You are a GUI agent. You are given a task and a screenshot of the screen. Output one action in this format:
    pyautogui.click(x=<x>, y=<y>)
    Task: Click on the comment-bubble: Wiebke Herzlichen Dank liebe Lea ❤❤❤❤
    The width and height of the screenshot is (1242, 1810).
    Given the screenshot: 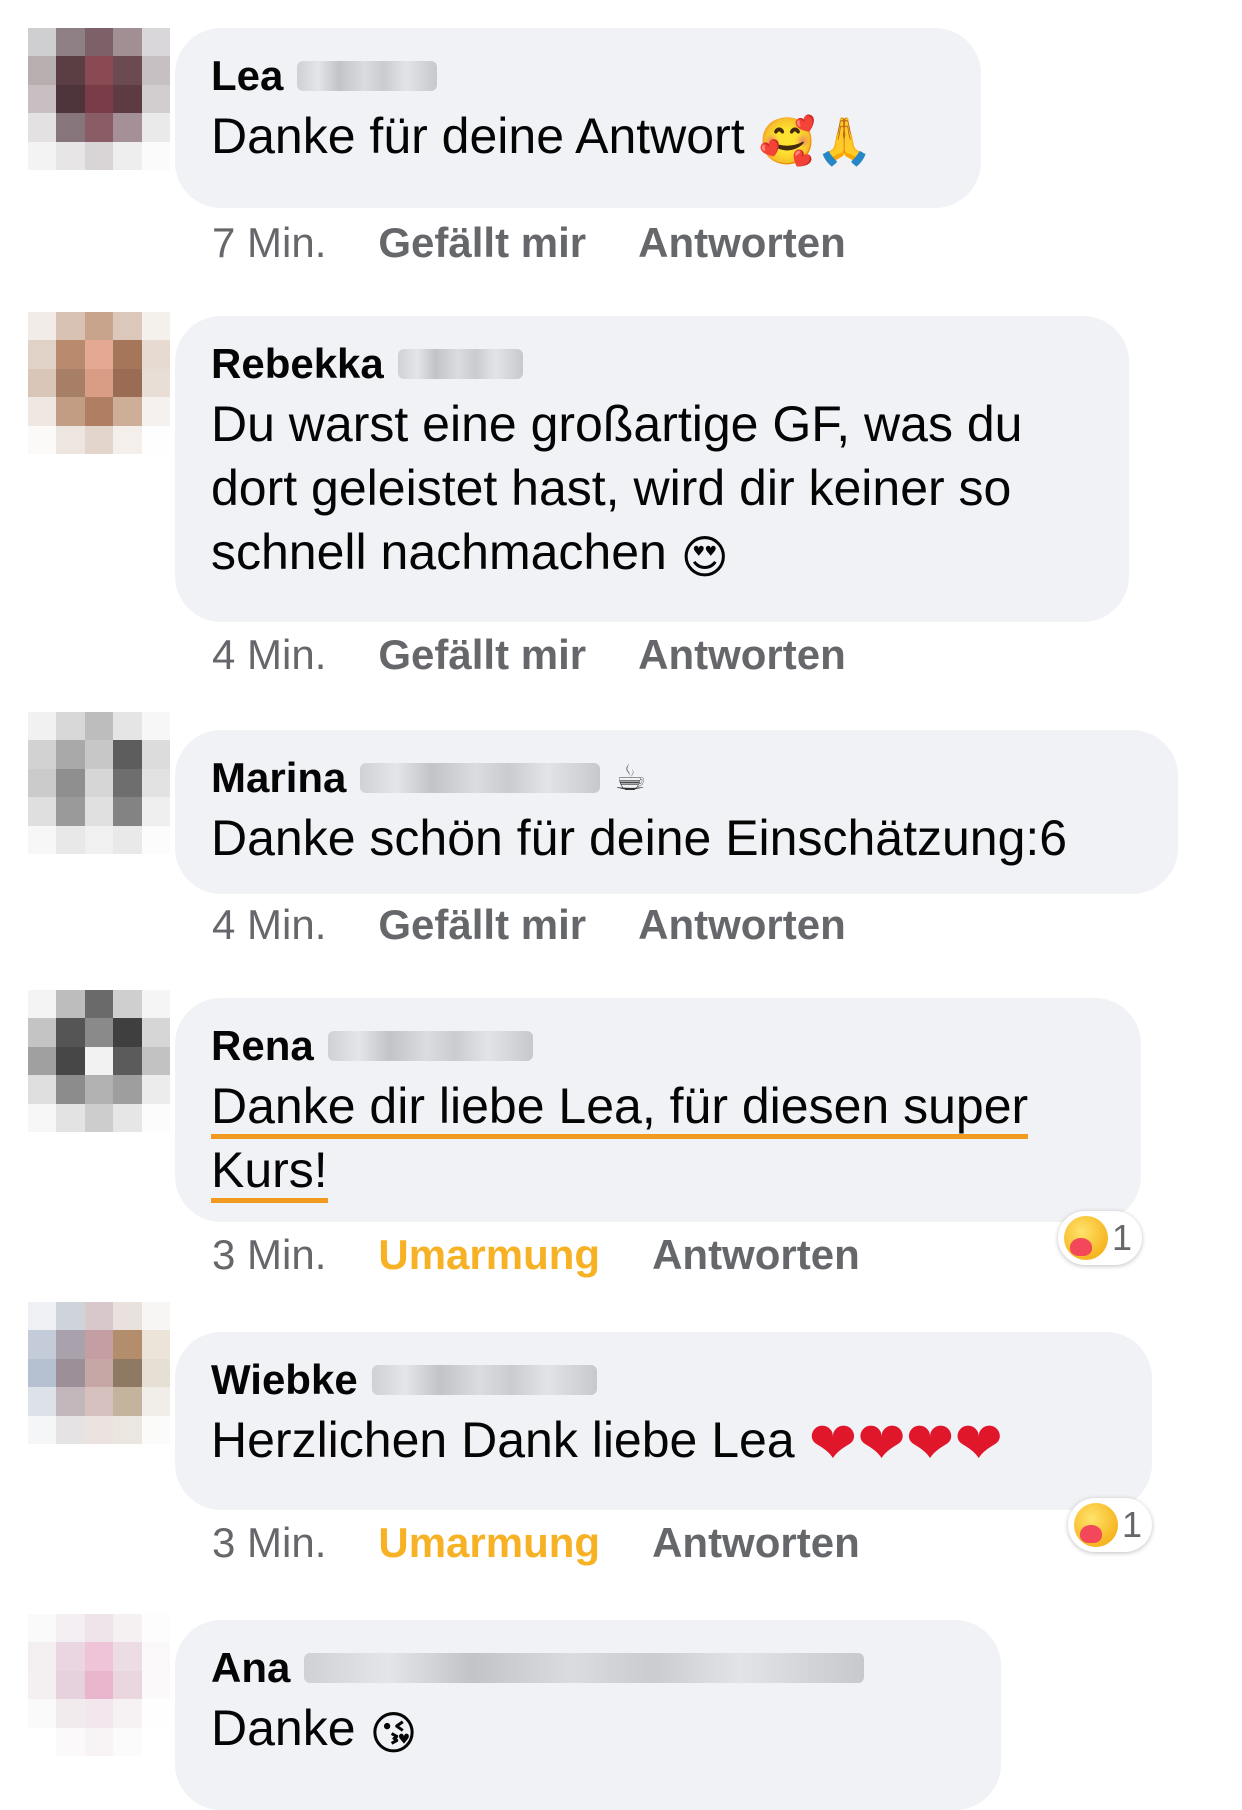 What is the action you would take?
    pyautogui.click(x=663, y=1421)
    